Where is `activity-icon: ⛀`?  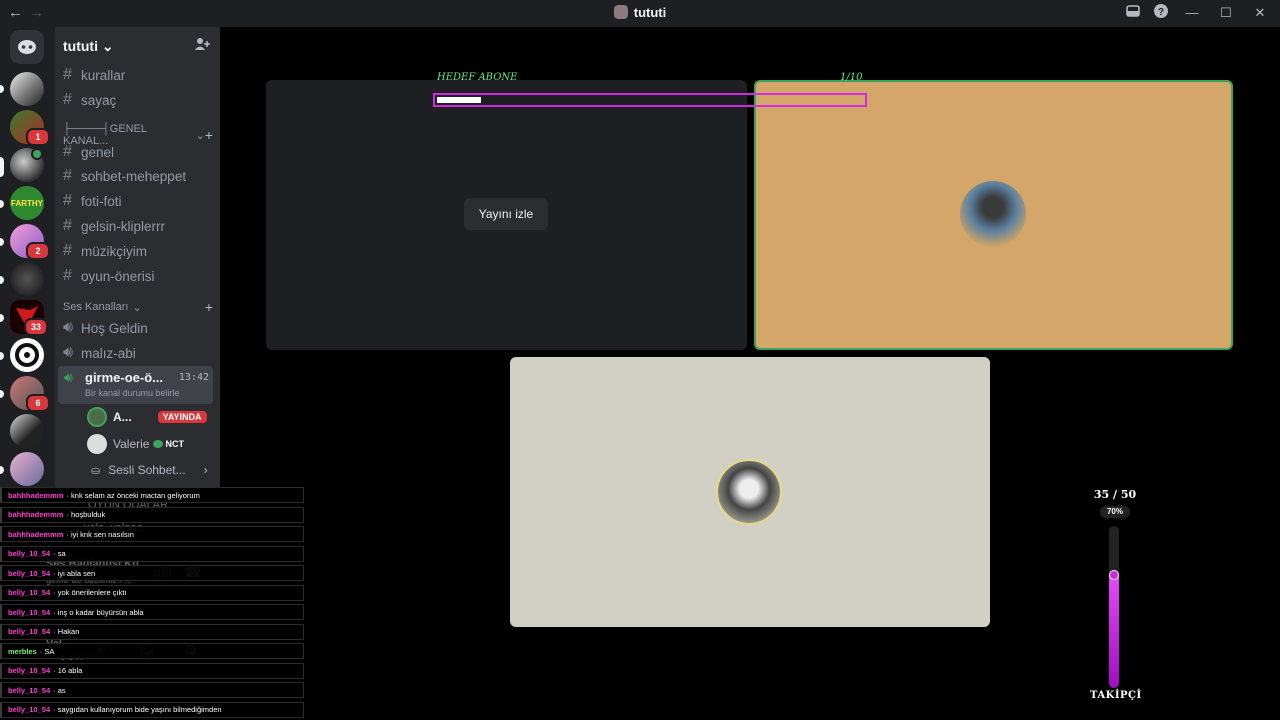 activity-icon: ⛀ is located at coordinates (96, 470).